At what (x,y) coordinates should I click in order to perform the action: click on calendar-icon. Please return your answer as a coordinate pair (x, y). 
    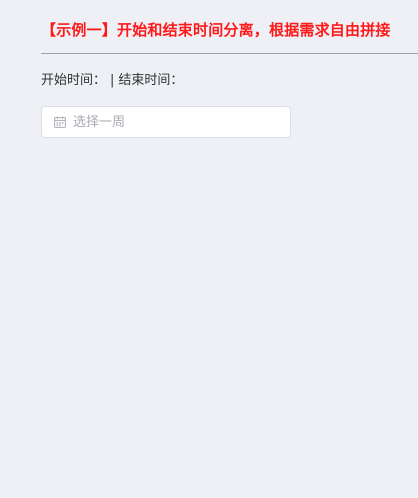
    Looking at the image, I should click on (60, 122).